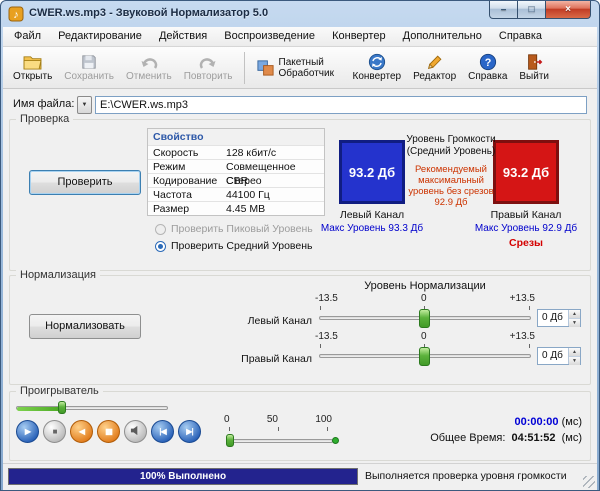 This screenshot has height=491, width=600. I want to click on rewind-icon: ◀, so click(81, 431).